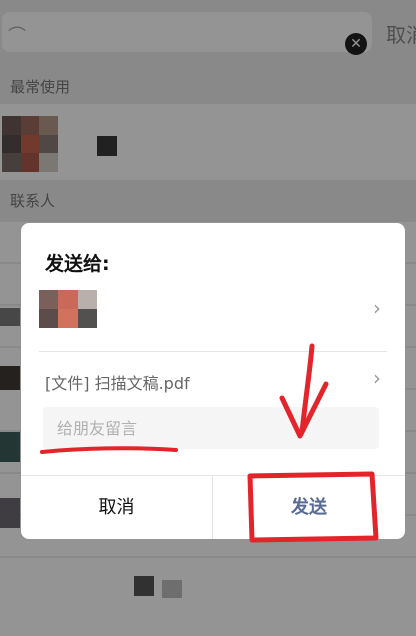 This screenshot has width=416, height=636. Describe the element at coordinates (309, 507) in the screenshot. I see `send-button: 发送` at that location.